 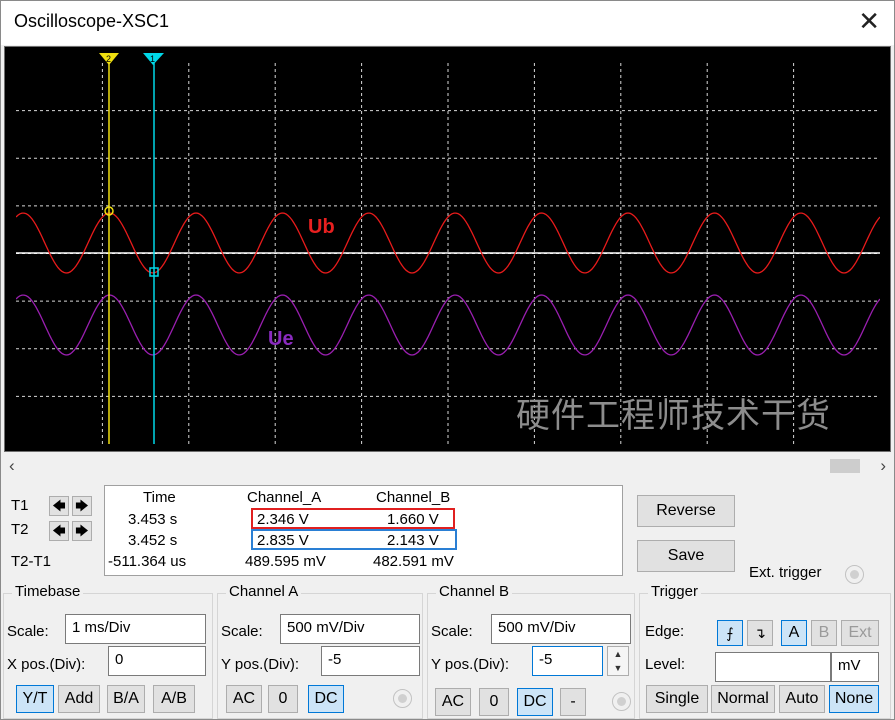 I want to click on ext-trigger-label: Ext. trigger, so click(x=785, y=572).